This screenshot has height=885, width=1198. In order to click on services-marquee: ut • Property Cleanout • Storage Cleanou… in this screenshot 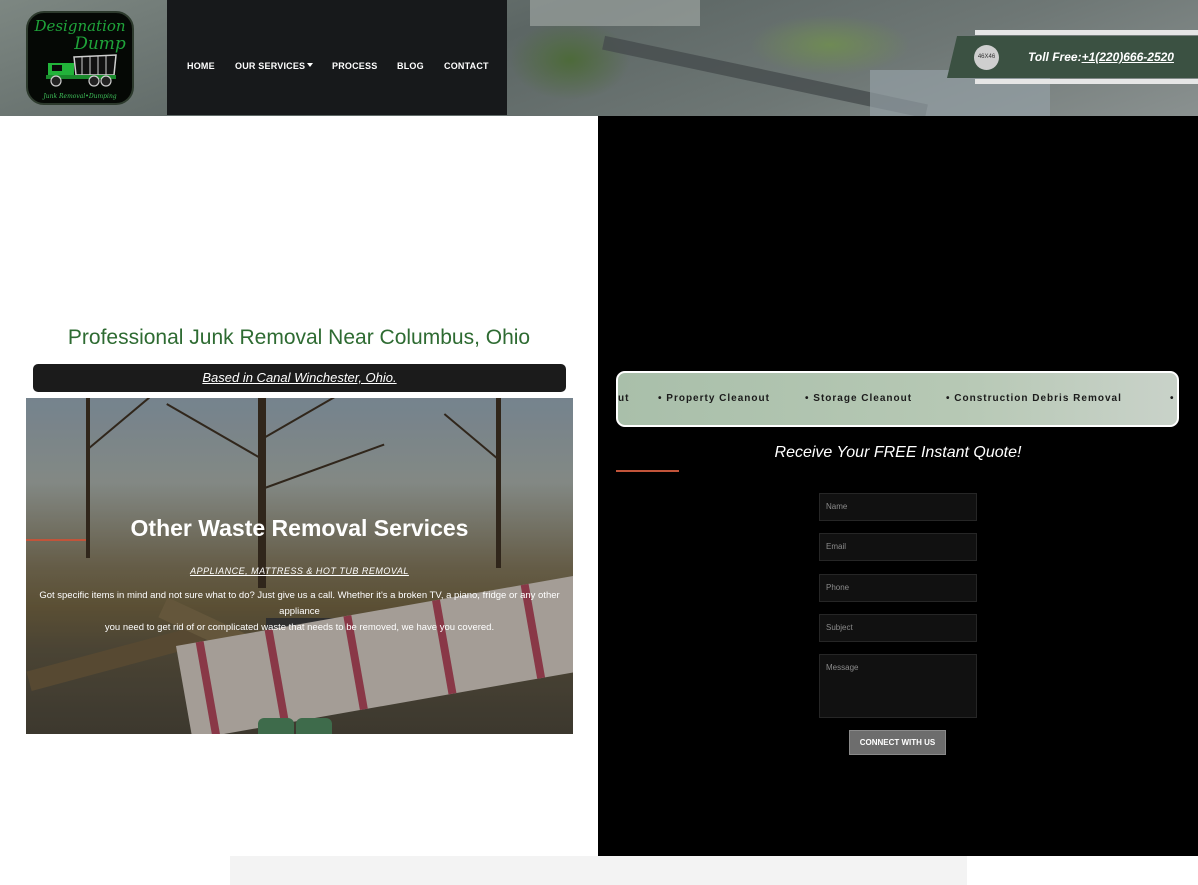, I will do `click(897, 399)`.